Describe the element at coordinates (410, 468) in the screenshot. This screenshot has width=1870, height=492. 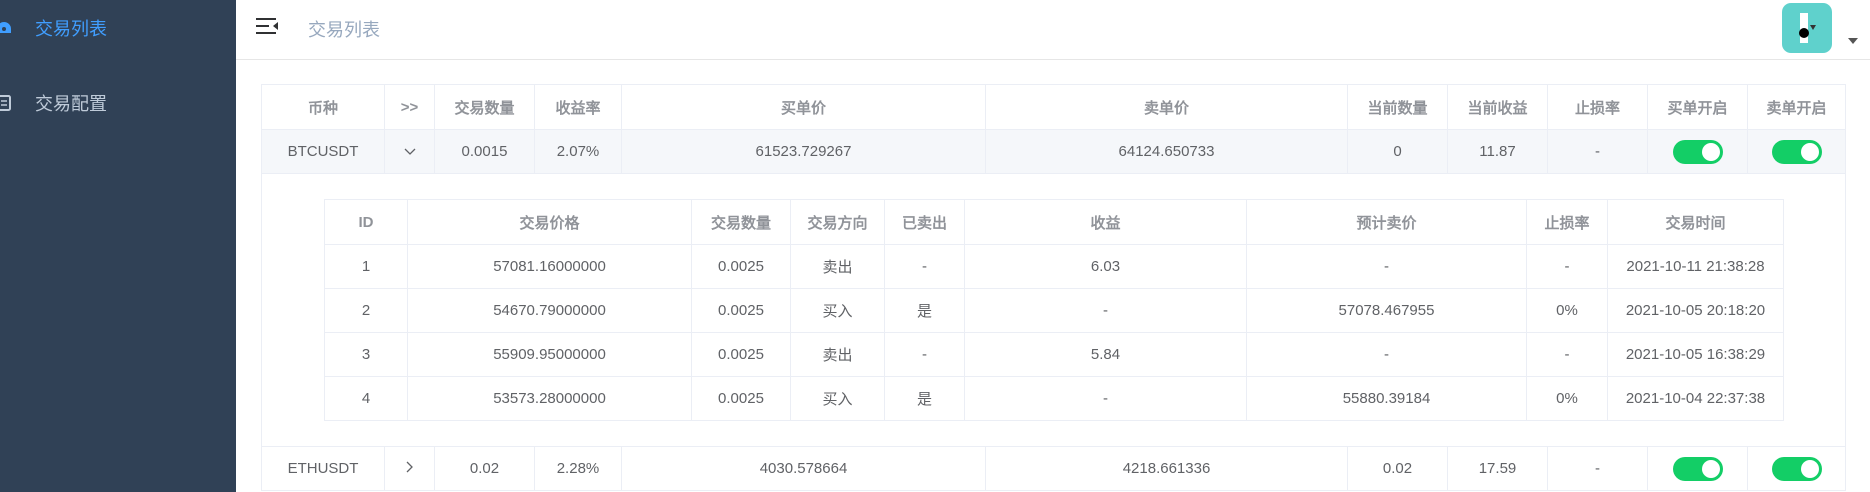
I see `chevron-right-icon` at that location.